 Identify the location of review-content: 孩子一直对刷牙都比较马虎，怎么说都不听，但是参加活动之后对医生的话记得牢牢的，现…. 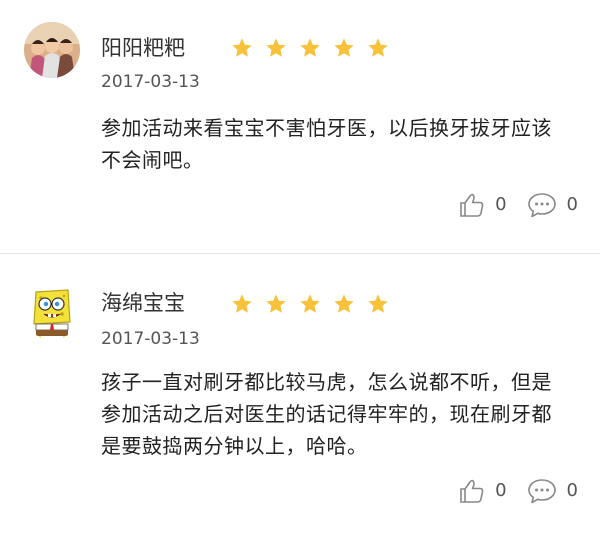
(326, 414).